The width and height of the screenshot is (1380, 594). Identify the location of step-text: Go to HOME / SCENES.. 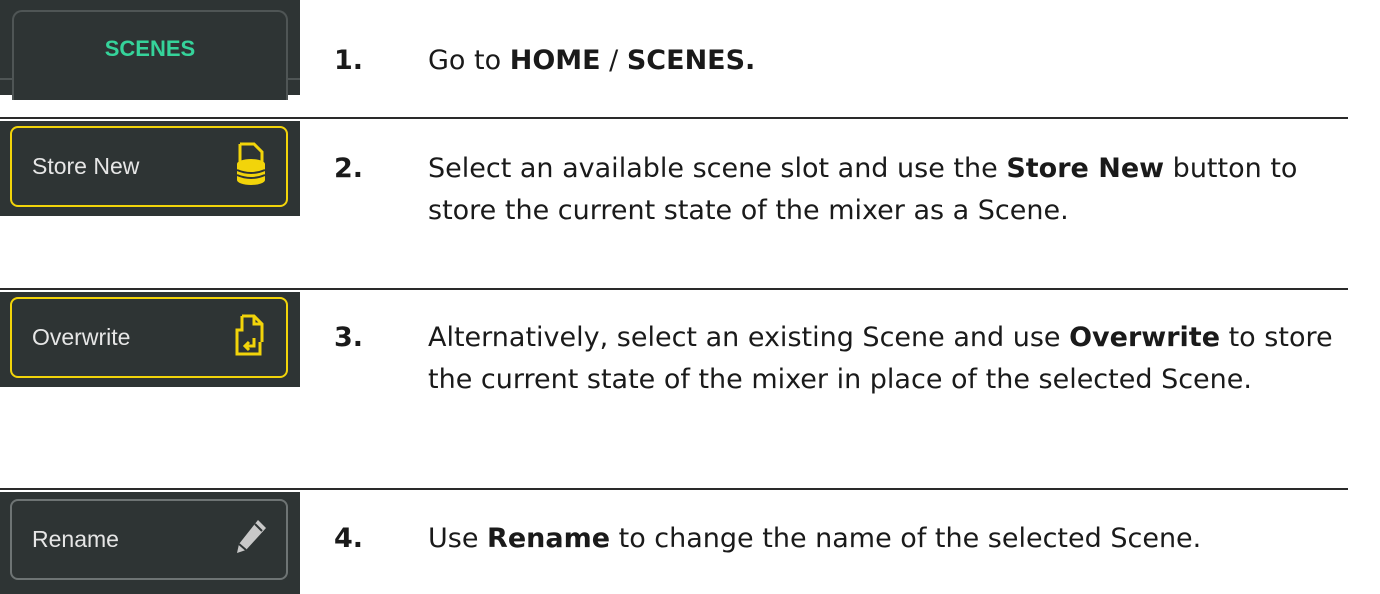
(592, 60).